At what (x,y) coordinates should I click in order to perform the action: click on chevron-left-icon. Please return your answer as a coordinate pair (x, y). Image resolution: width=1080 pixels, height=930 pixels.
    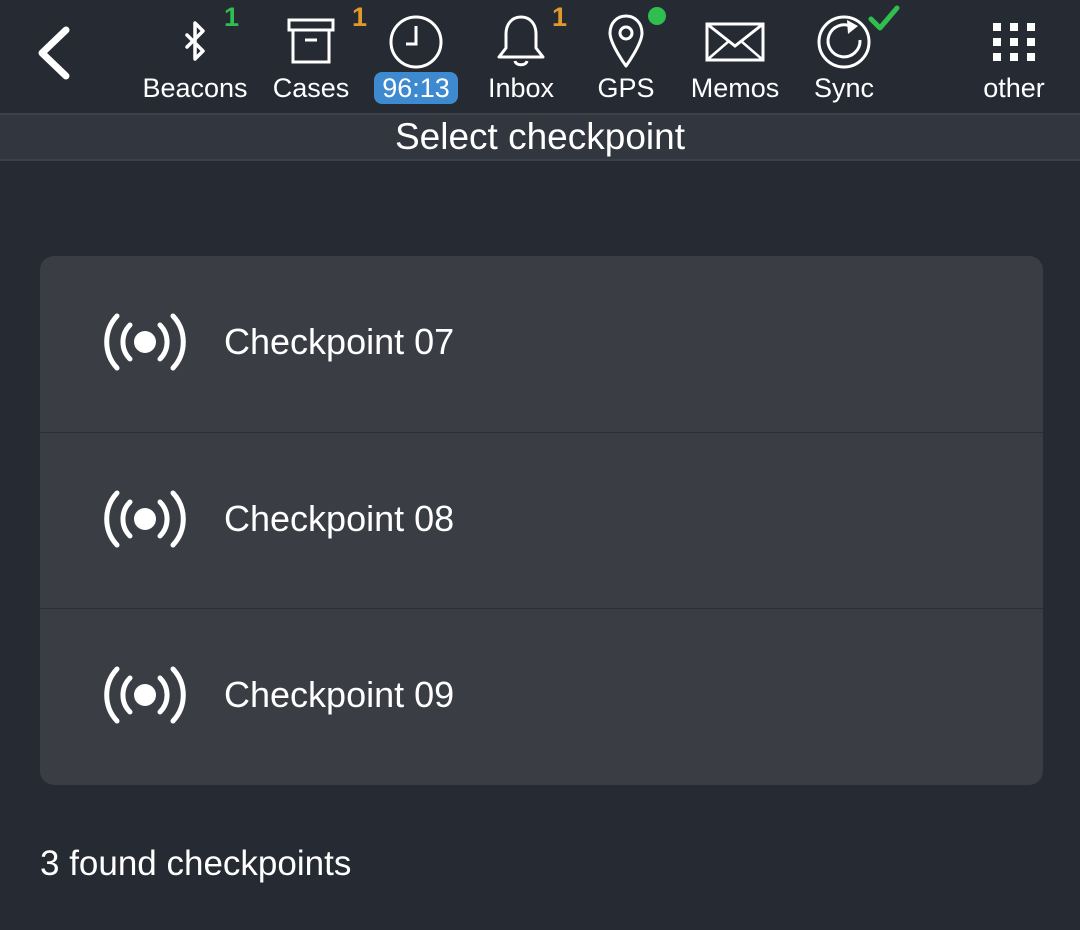
    Looking at the image, I should click on (54, 53).